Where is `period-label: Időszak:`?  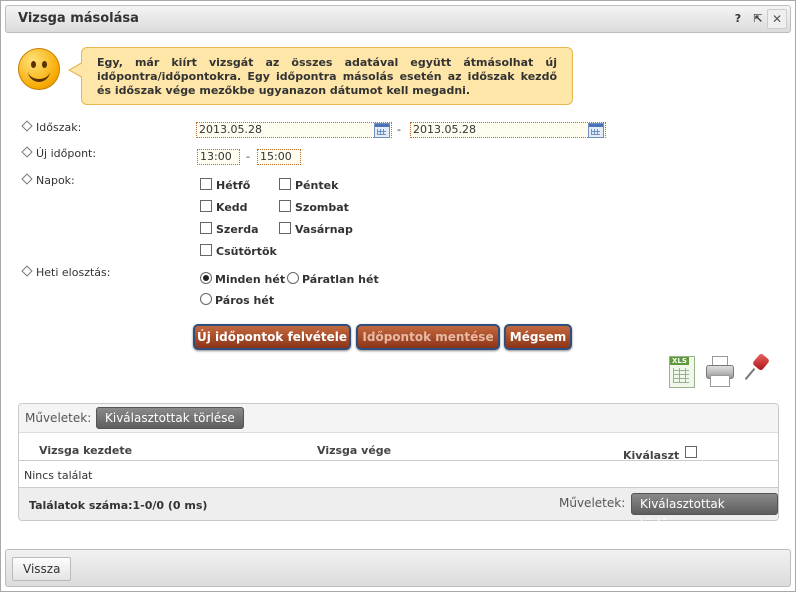
period-label: Időszak: is located at coordinates (51, 127).